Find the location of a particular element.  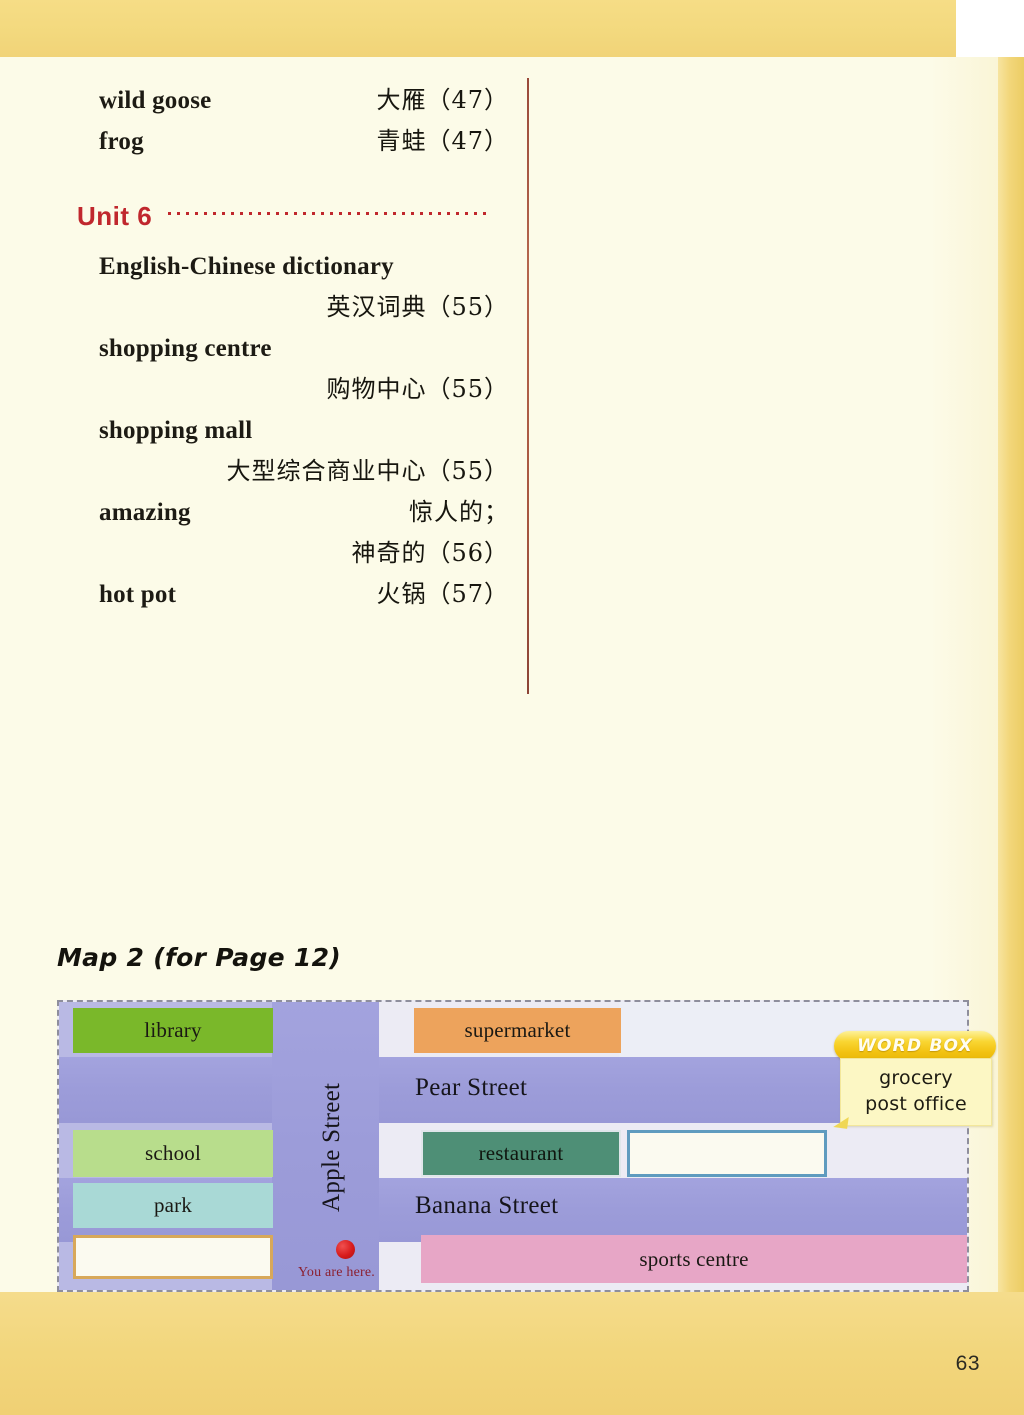

map-block-label: park is located at coordinates (173, 1205).